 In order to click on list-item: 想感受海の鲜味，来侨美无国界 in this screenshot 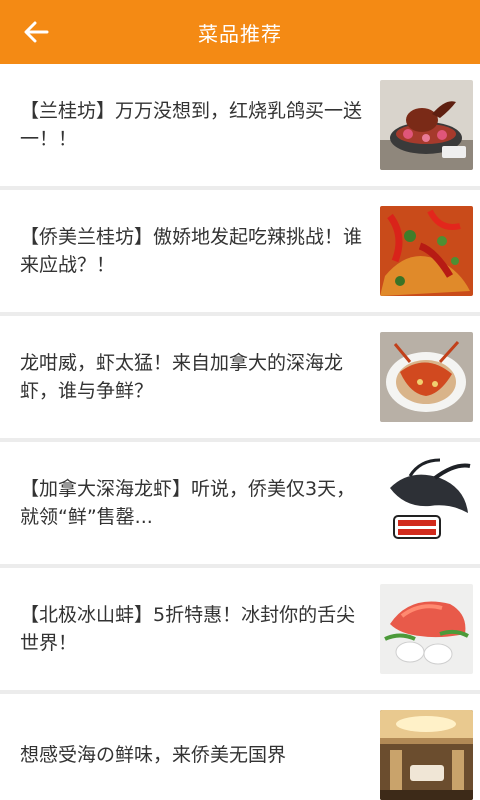, I will do `click(240, 747)`.